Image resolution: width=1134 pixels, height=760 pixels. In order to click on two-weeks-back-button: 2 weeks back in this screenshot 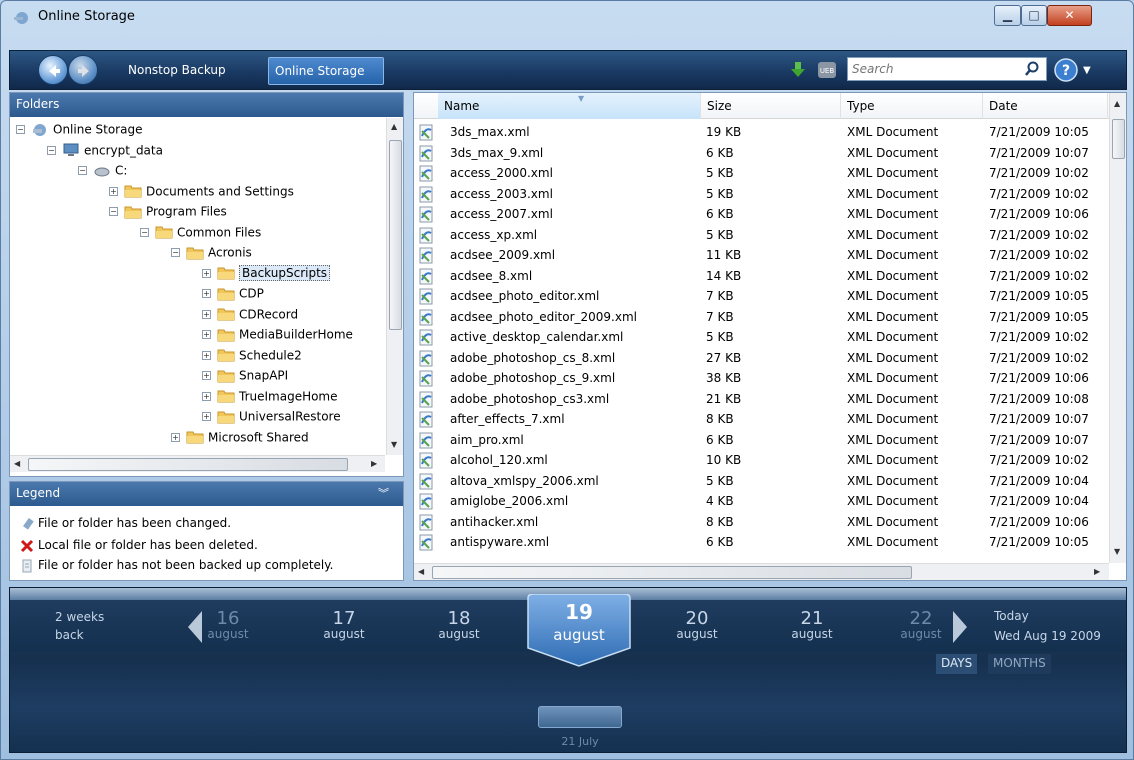, I will do `click(79, 626)`.